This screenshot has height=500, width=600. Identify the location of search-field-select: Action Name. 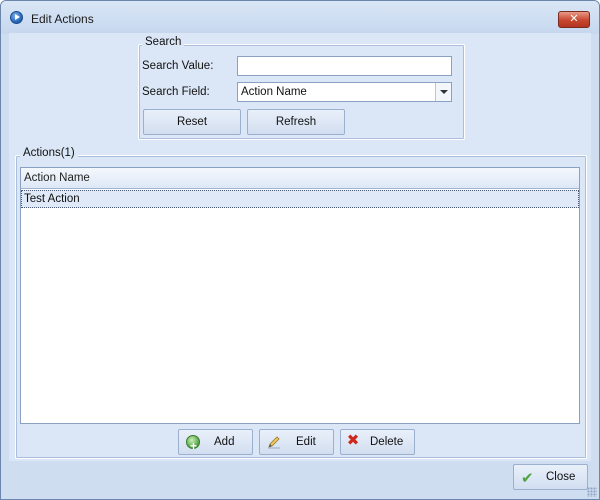
(344, 92).